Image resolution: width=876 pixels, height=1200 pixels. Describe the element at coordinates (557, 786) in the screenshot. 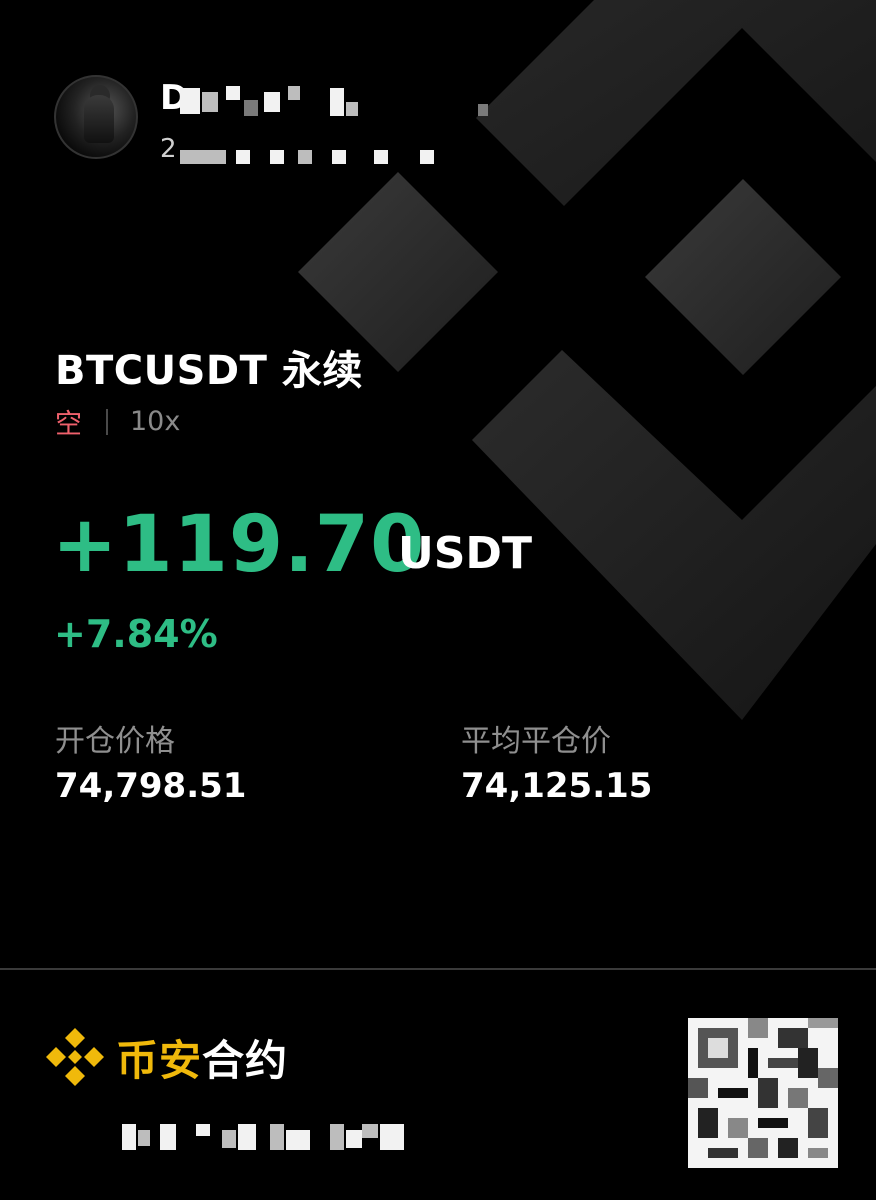

I see `close-price-value: 74,125.15` at that location.